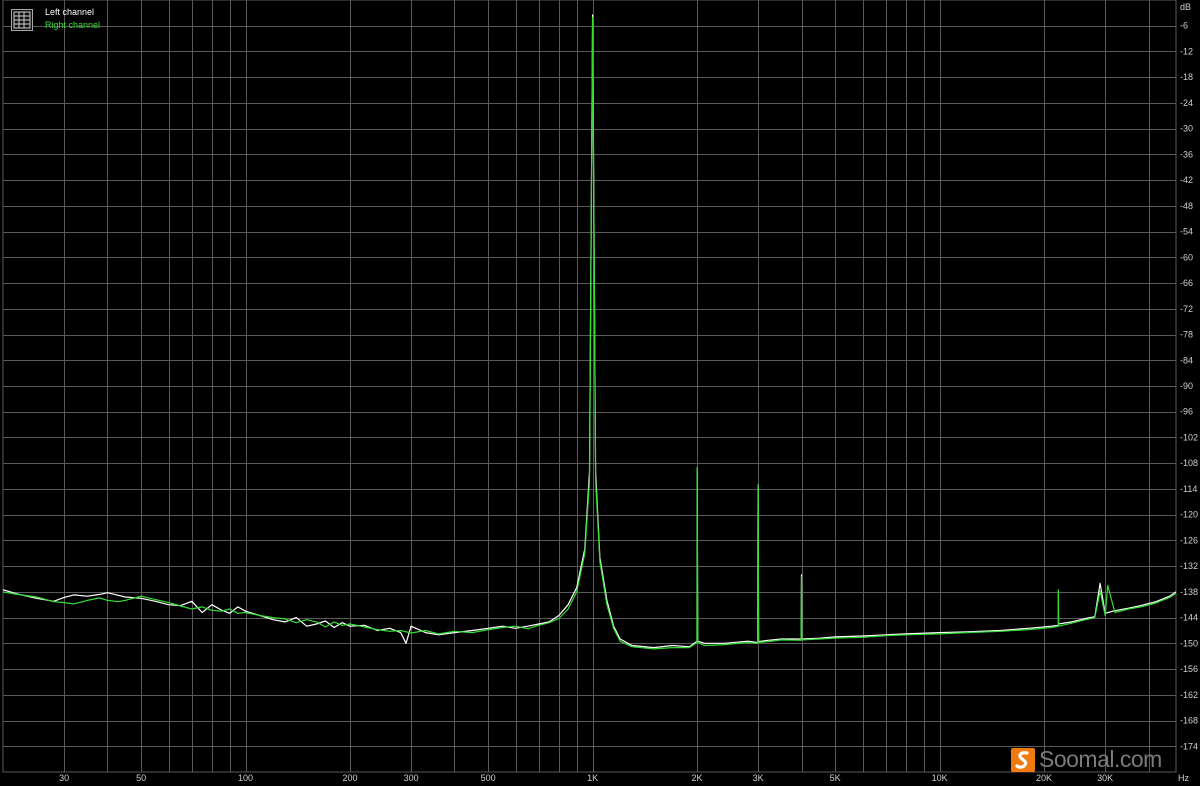 This screenshot has height=786, width=1200. What do you see at coordinates (1186, 257) in the screenshot?
I see `y-tick-label: -60` at bounding box center [1186, 257].